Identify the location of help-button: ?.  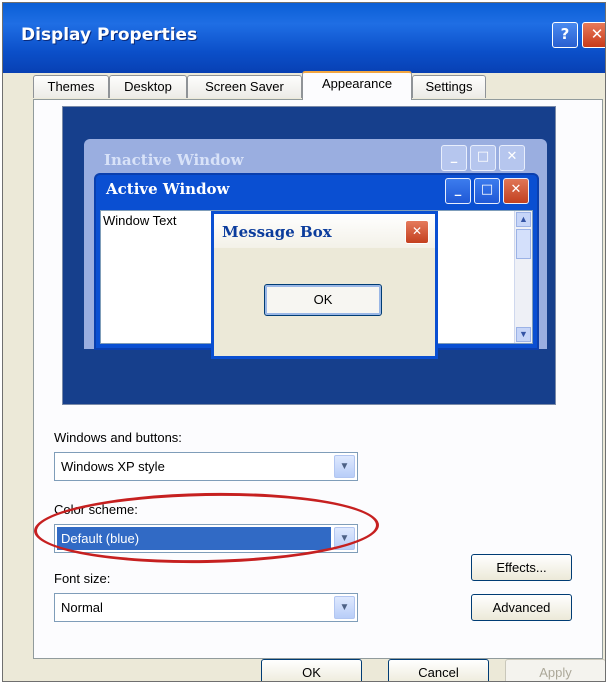
(565, 35).